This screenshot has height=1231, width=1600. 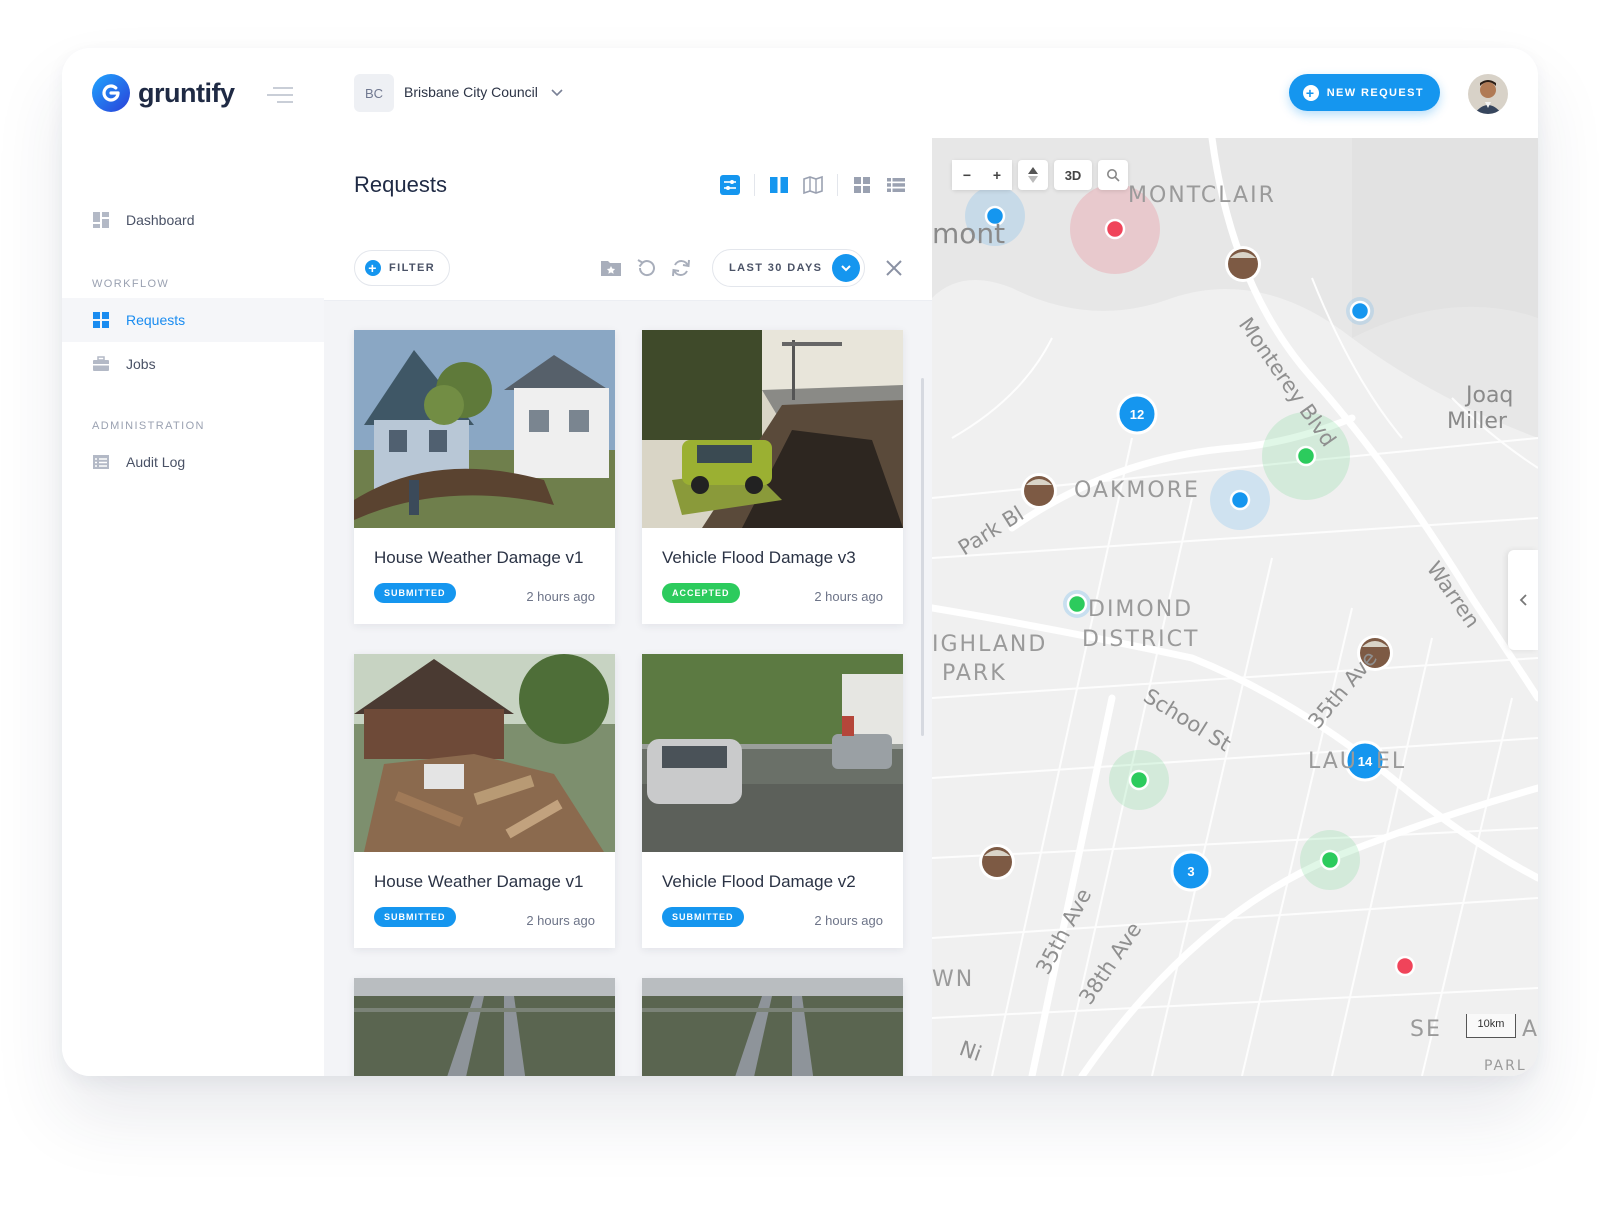 What do you see at coordinates (101, 320) in the screenshot?
I see `grid-icon` at bounding box center [101, 320].